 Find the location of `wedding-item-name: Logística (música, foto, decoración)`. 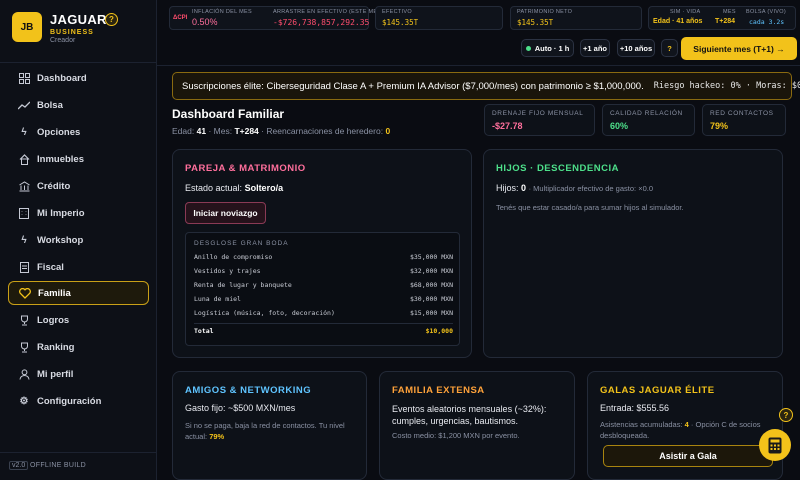

wedding-item-name: Logística (música, foto, decoración) is located at coordinates (264, 313).